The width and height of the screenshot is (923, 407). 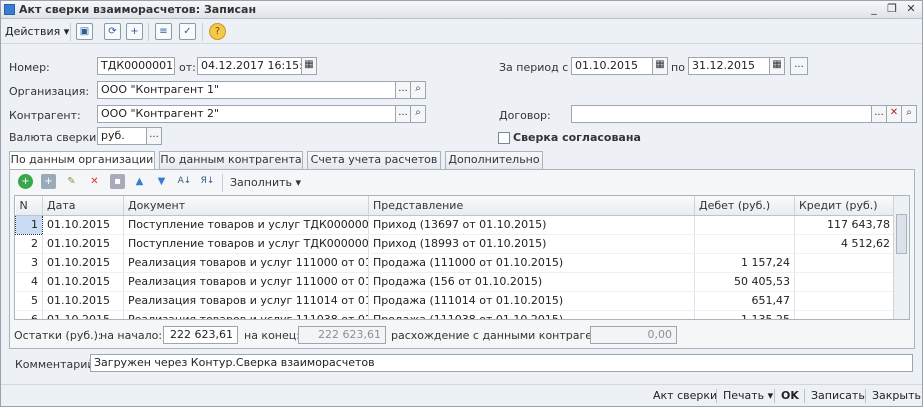 What do you see at coordinates (246, 114) in the screenshot?
I see `contractor-field: ООО "Контрагент 2"` at bounding box center [246, 114].